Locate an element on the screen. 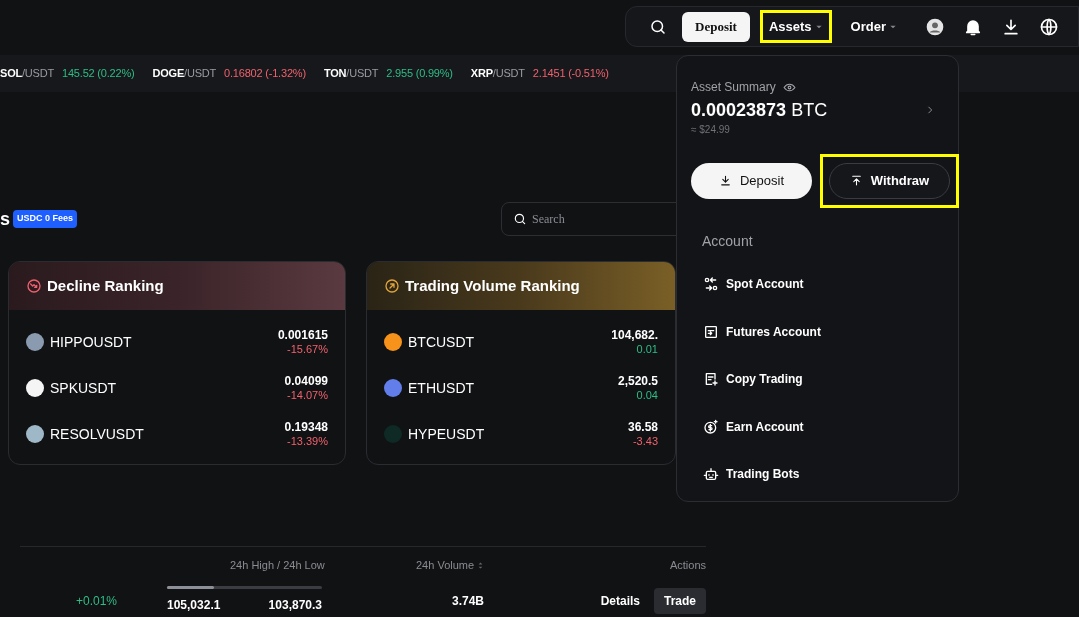 This screenshot has height=617, width=1079. chevron-right-icon is located at coordinates (930, 110).